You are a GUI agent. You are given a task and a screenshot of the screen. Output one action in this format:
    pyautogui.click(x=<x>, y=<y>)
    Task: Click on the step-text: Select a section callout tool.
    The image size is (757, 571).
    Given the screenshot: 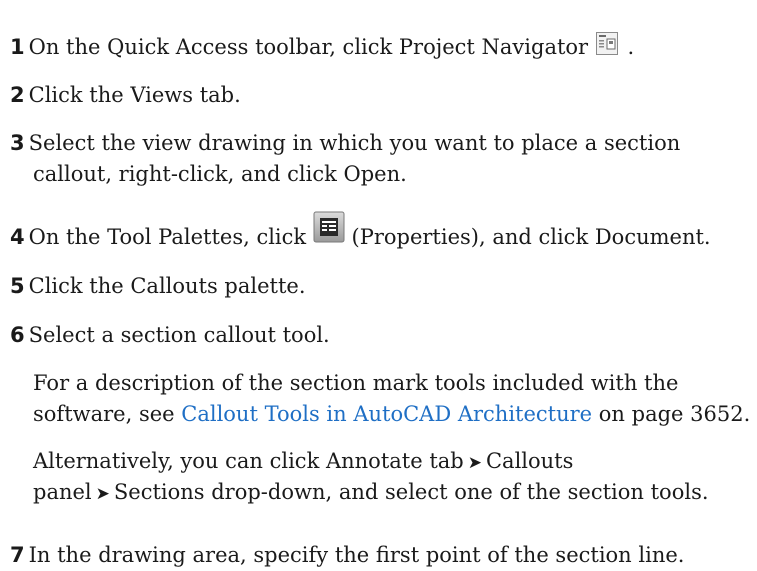 What is the action you would take?
    pyautogui.click(x=179, y=335)
    